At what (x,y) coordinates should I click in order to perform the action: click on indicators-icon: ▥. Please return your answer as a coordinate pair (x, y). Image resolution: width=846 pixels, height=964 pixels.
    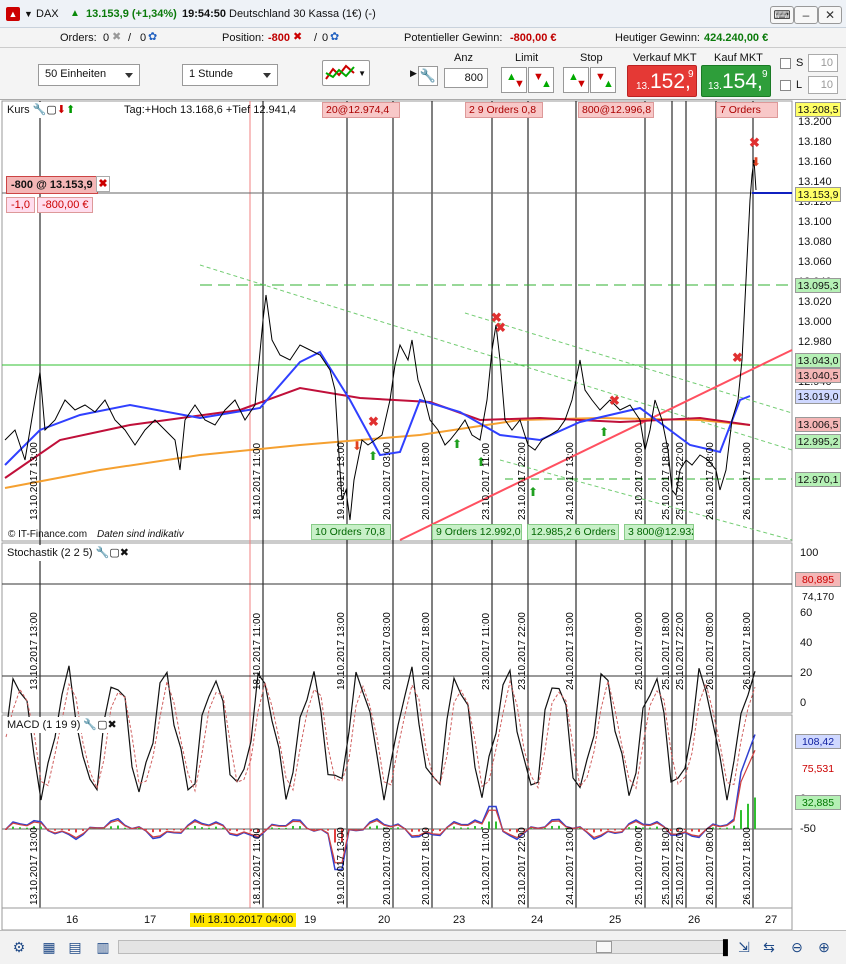
    Looking at the image, I should click on (103, 947).